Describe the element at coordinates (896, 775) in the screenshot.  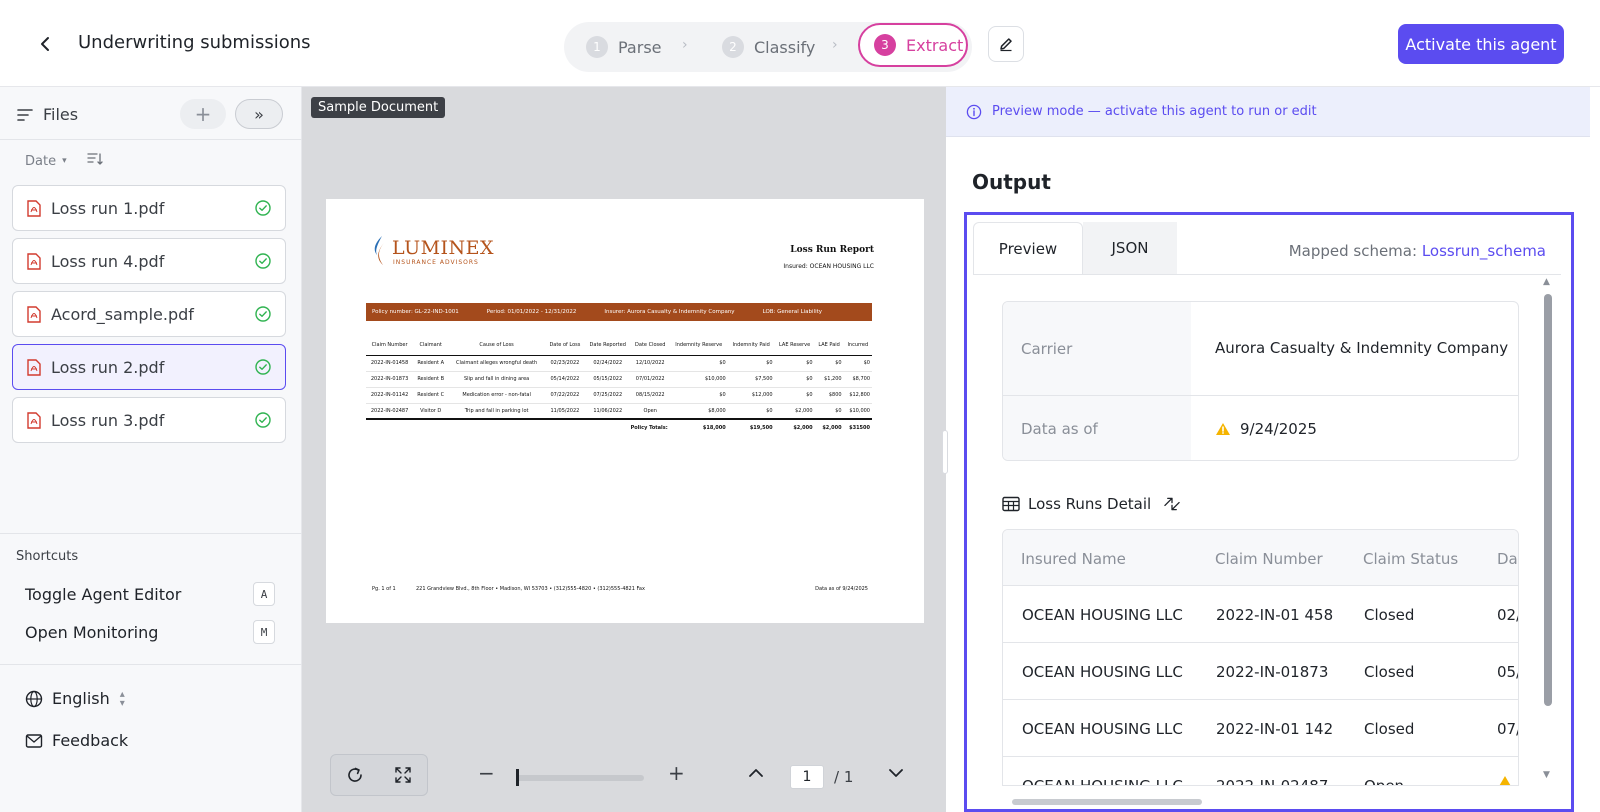
I see `chevron-down-icon` at that location.